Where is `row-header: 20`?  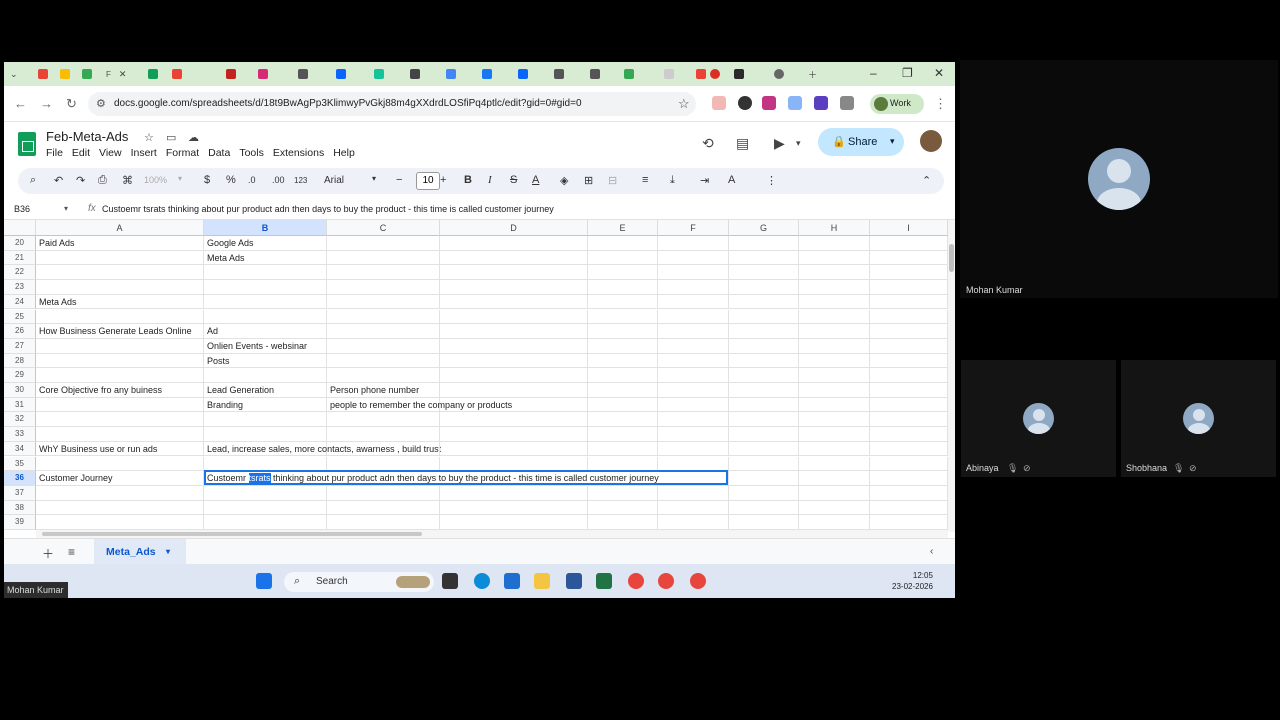
row-header: 20 is located at coordinates (20, 243).